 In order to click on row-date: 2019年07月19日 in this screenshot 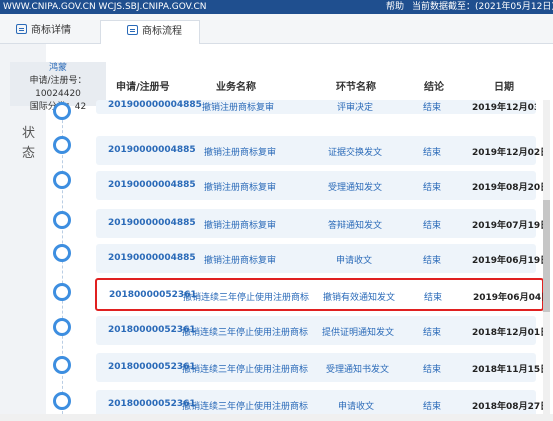, I will do `click(511, 226)`.